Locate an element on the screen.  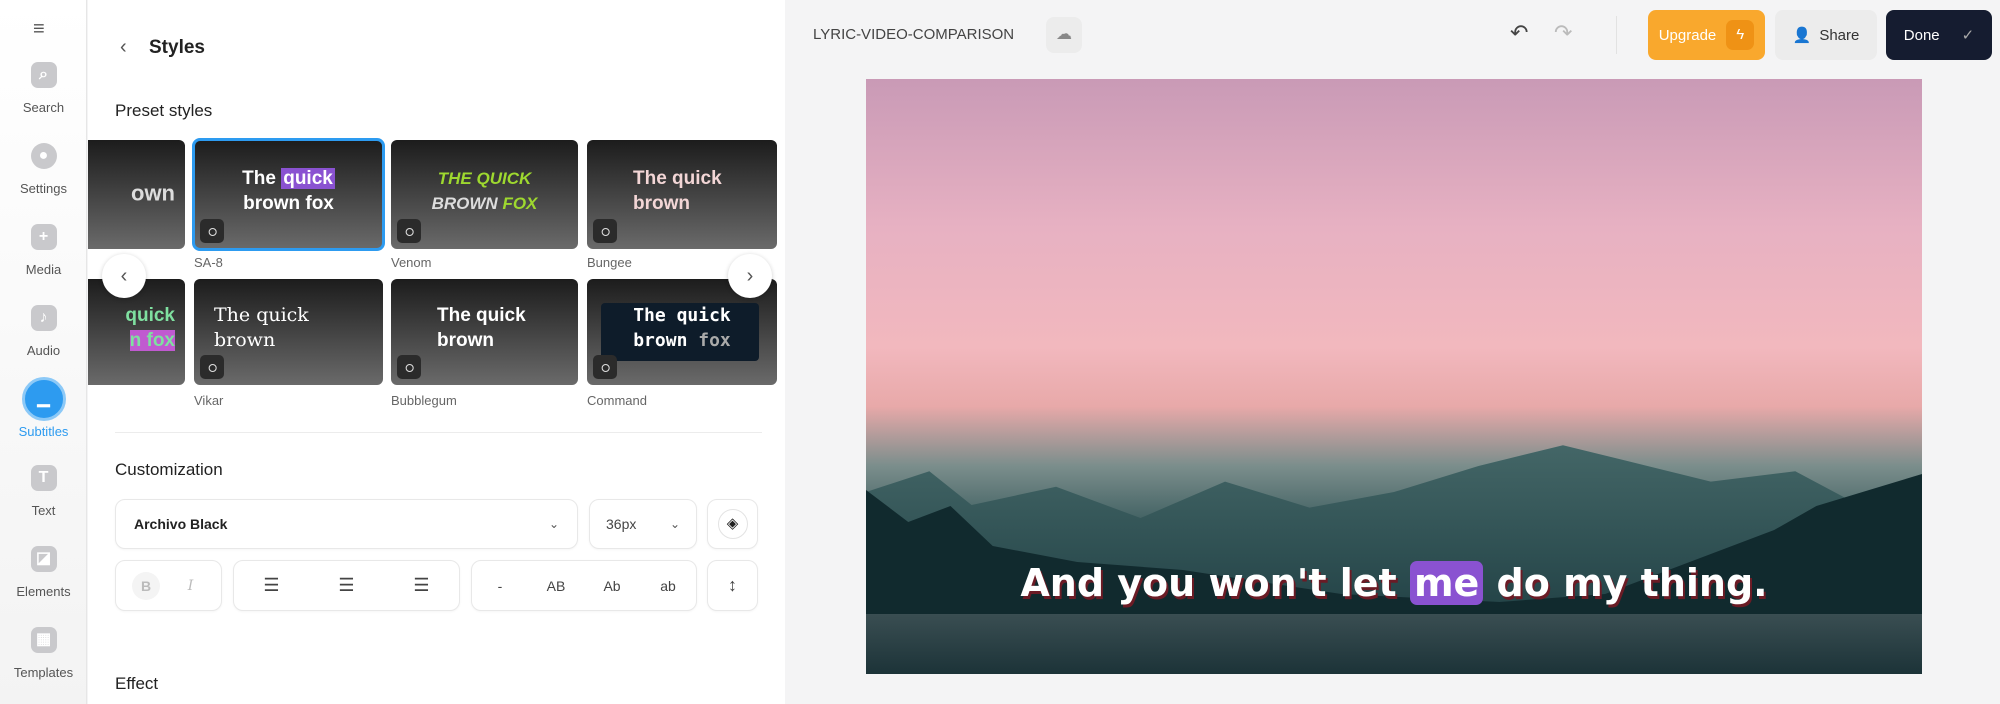
elements-icon: ◪ is located at coordinates (43, 559).